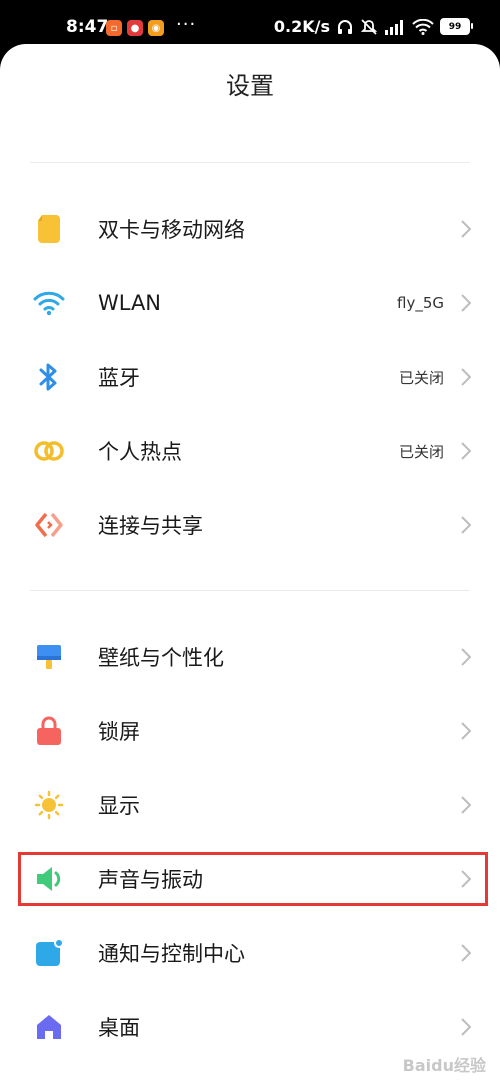  I want to click on settings-item-label: WLAN, so click(130, 303).